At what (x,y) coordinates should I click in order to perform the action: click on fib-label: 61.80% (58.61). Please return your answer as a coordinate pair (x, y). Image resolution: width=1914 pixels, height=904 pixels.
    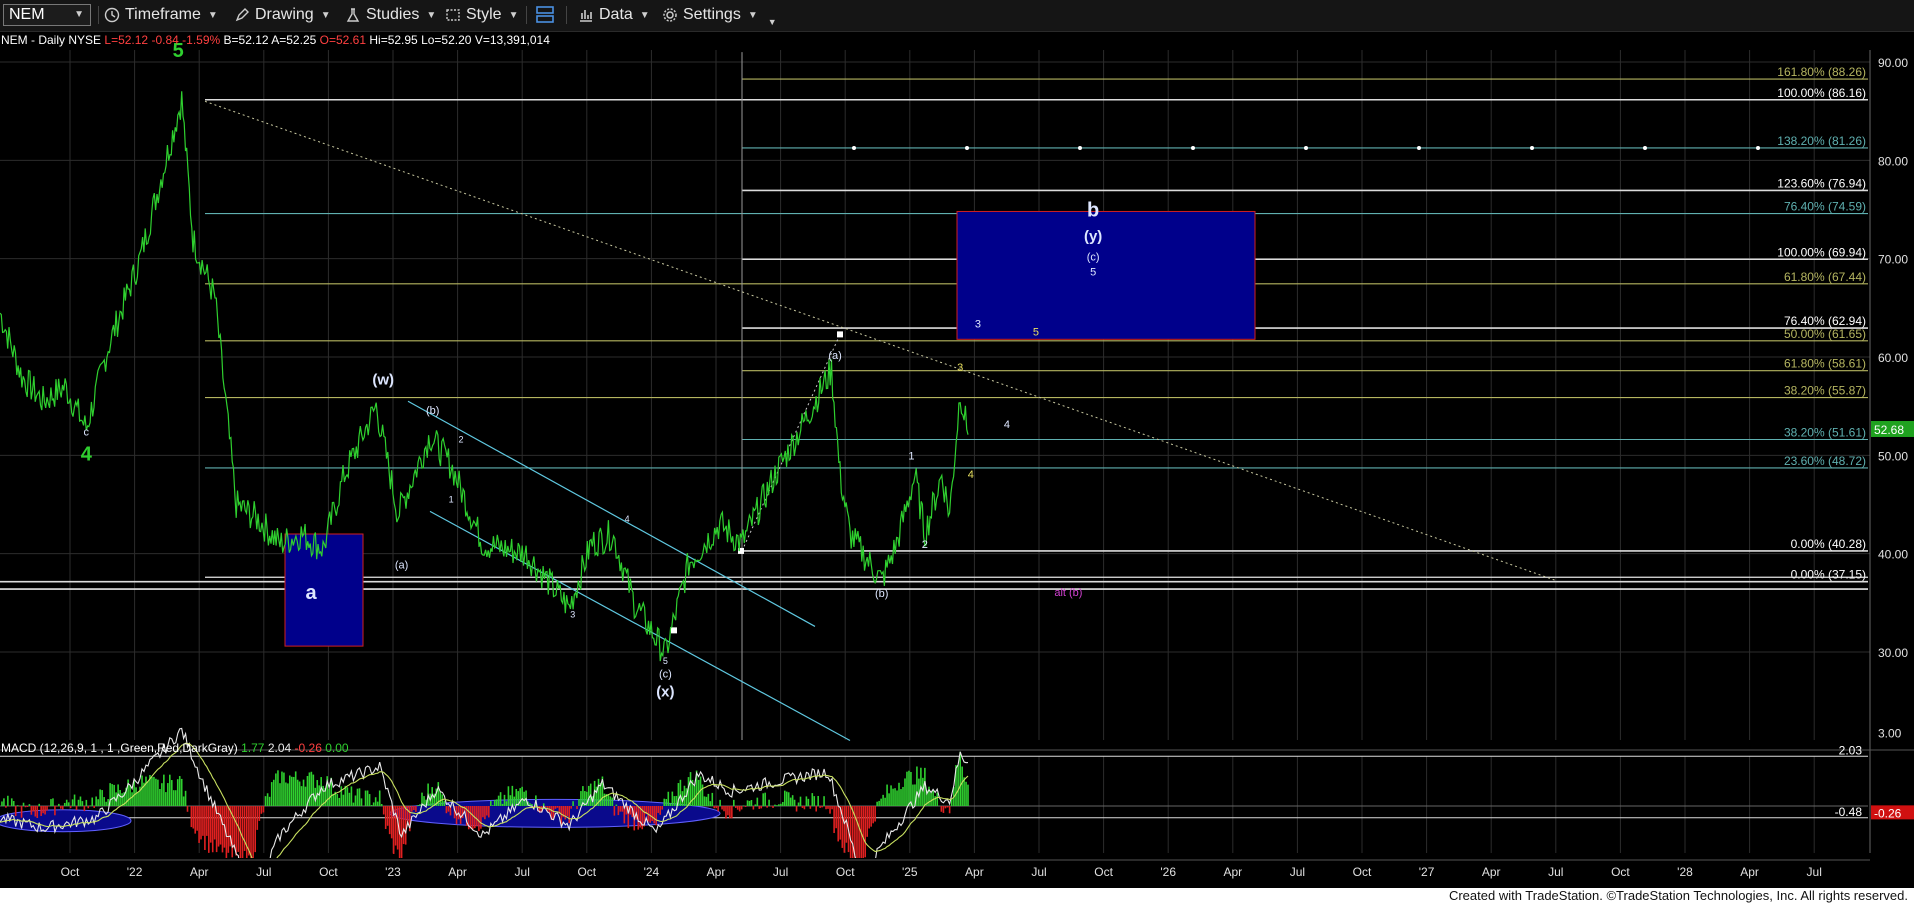
    Looking at the image, I should click on (1825, 364).